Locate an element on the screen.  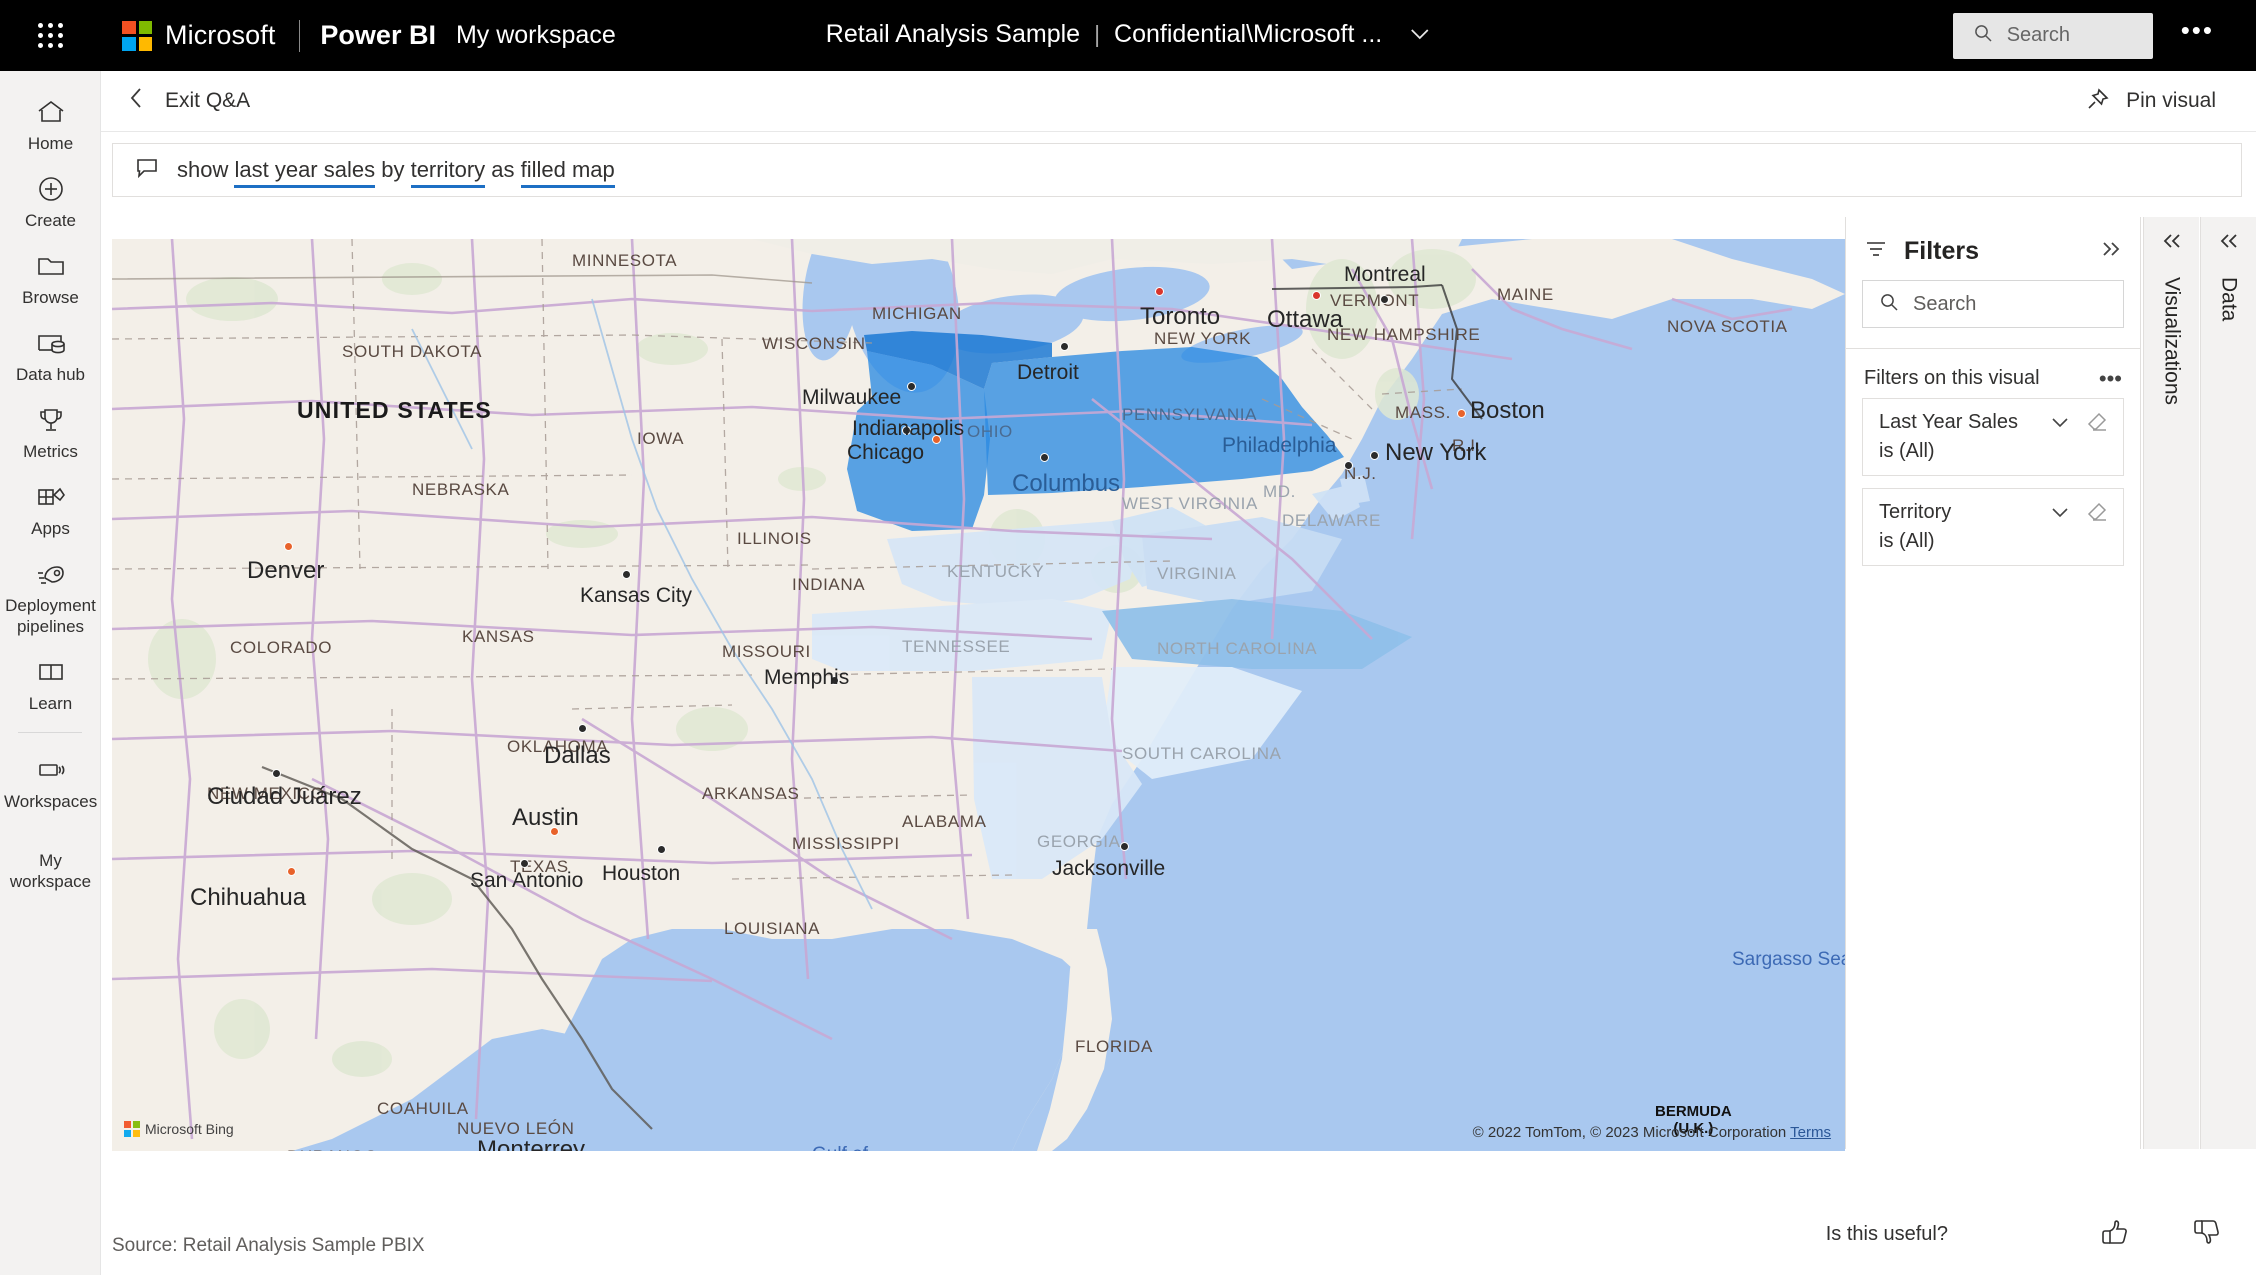
pin-icon is located at coordinates (2098, 101).